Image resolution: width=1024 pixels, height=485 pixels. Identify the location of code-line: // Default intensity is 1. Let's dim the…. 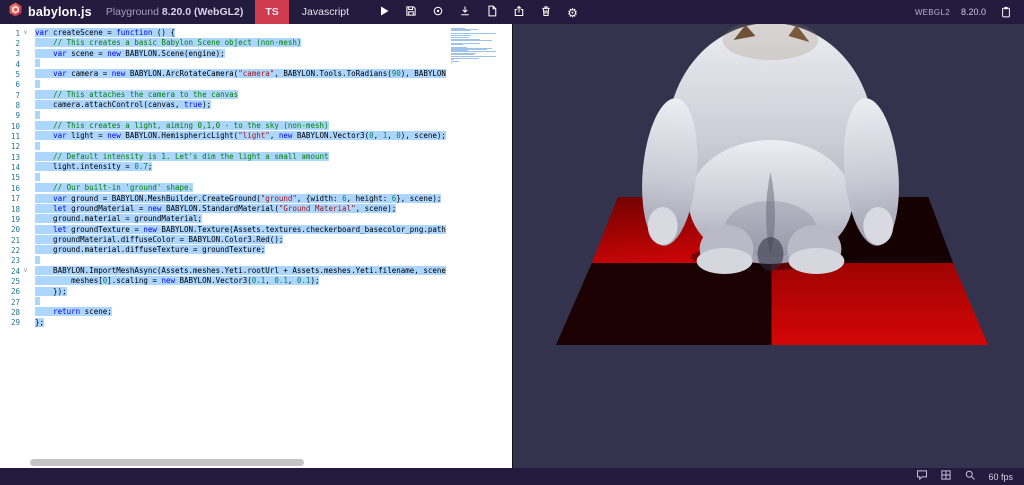
(240, 157).